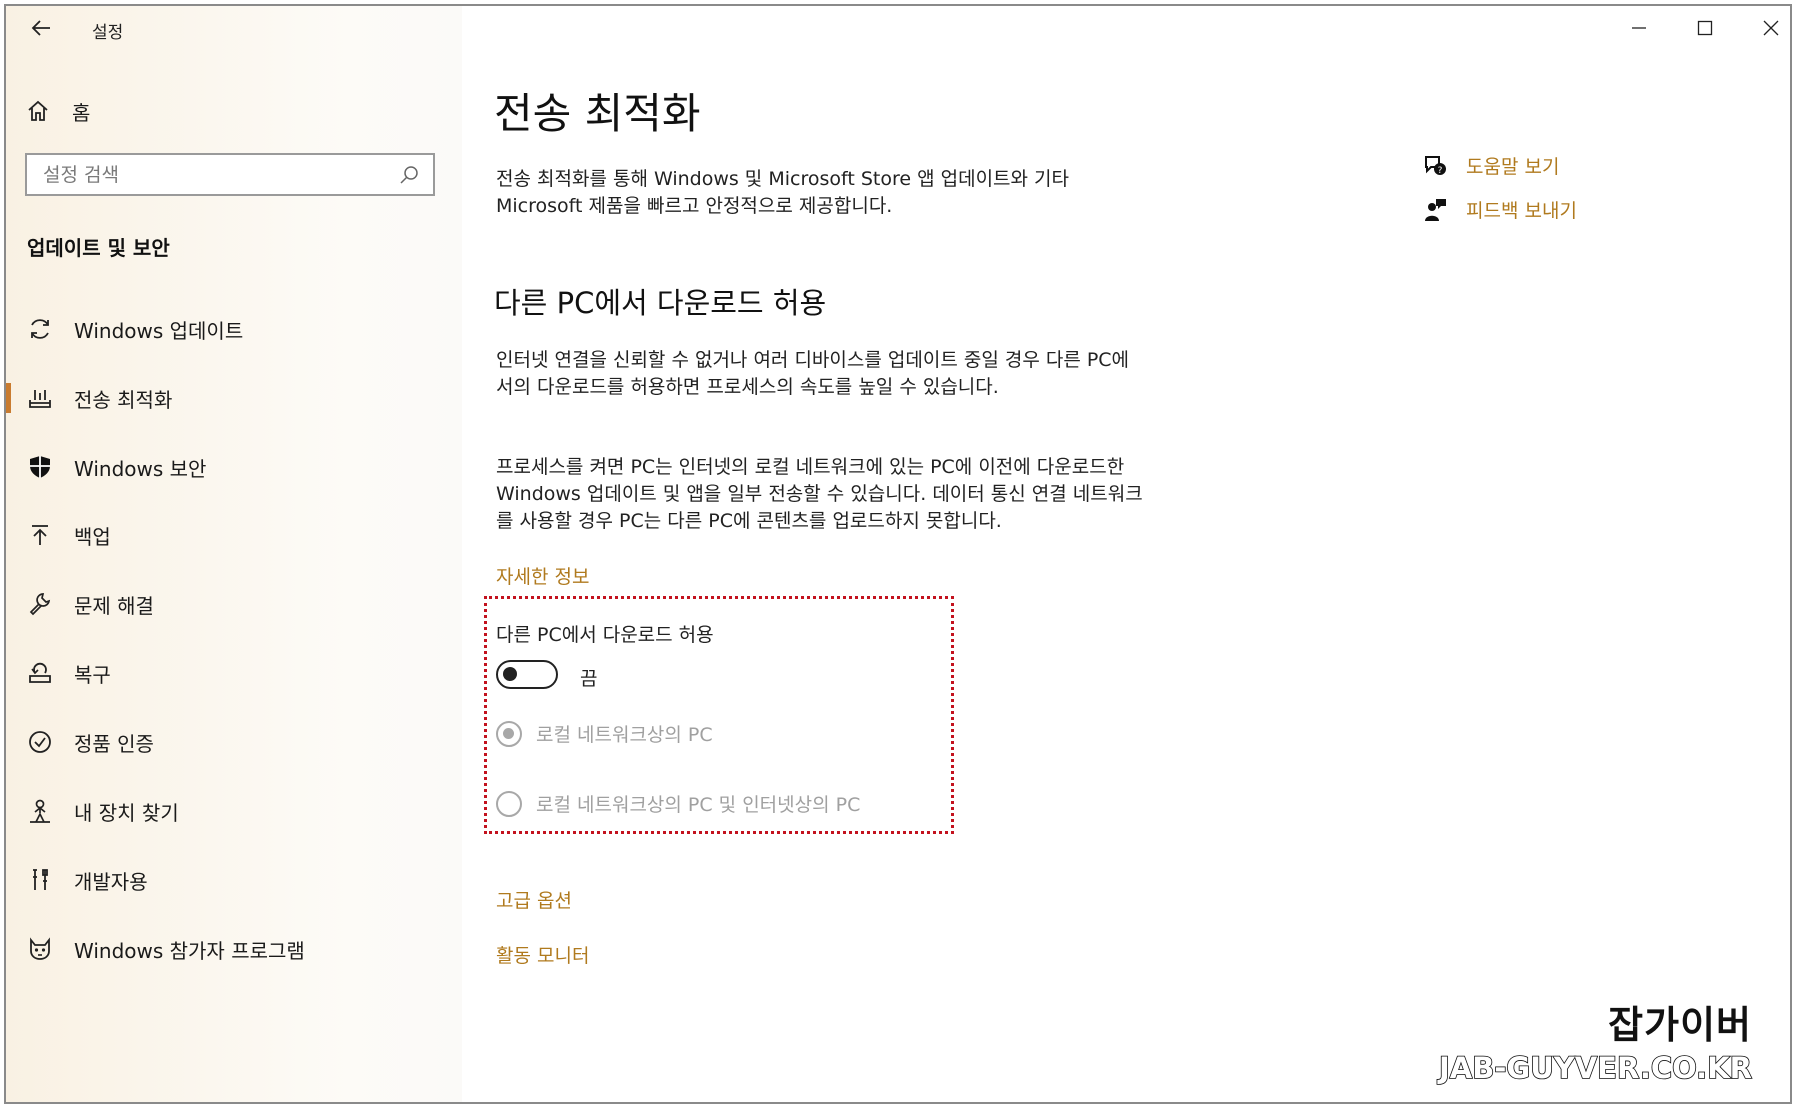  I want to click on home-nav-item: 홈, so click(58, 111).